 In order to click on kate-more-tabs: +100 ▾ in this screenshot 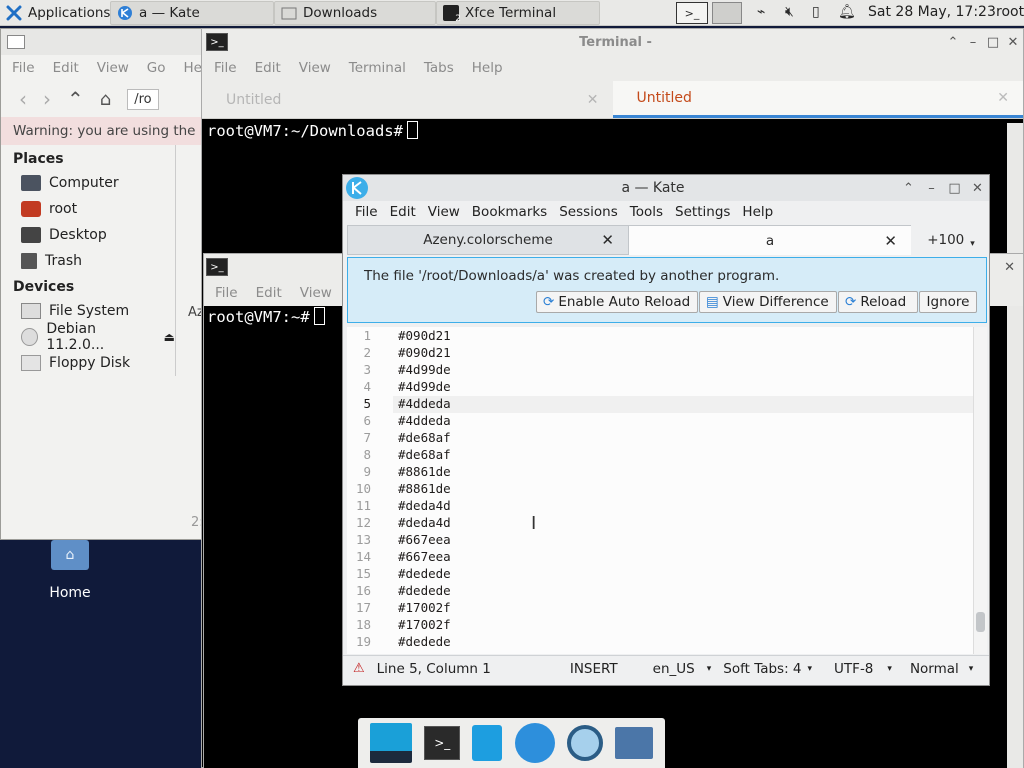, I will do `click(951, 240)`.